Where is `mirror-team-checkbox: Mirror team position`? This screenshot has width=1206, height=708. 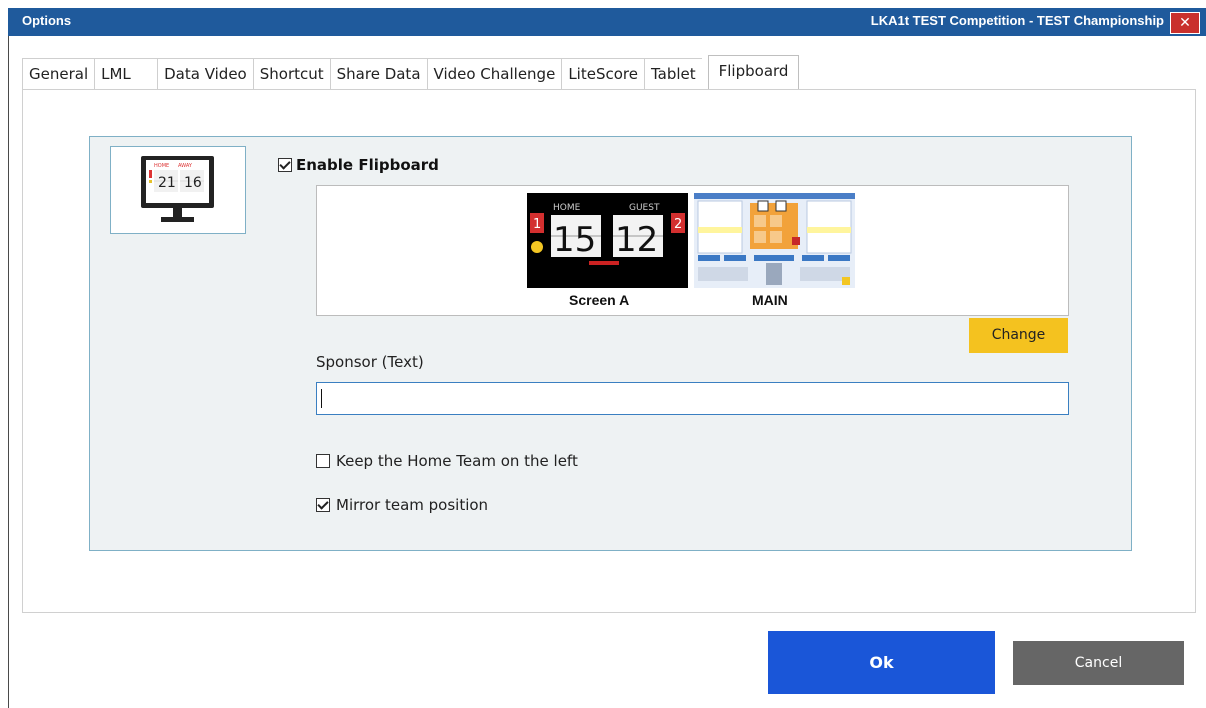 mirror-team-checkbox: Mirror team position is located at coordinates (402, 505).